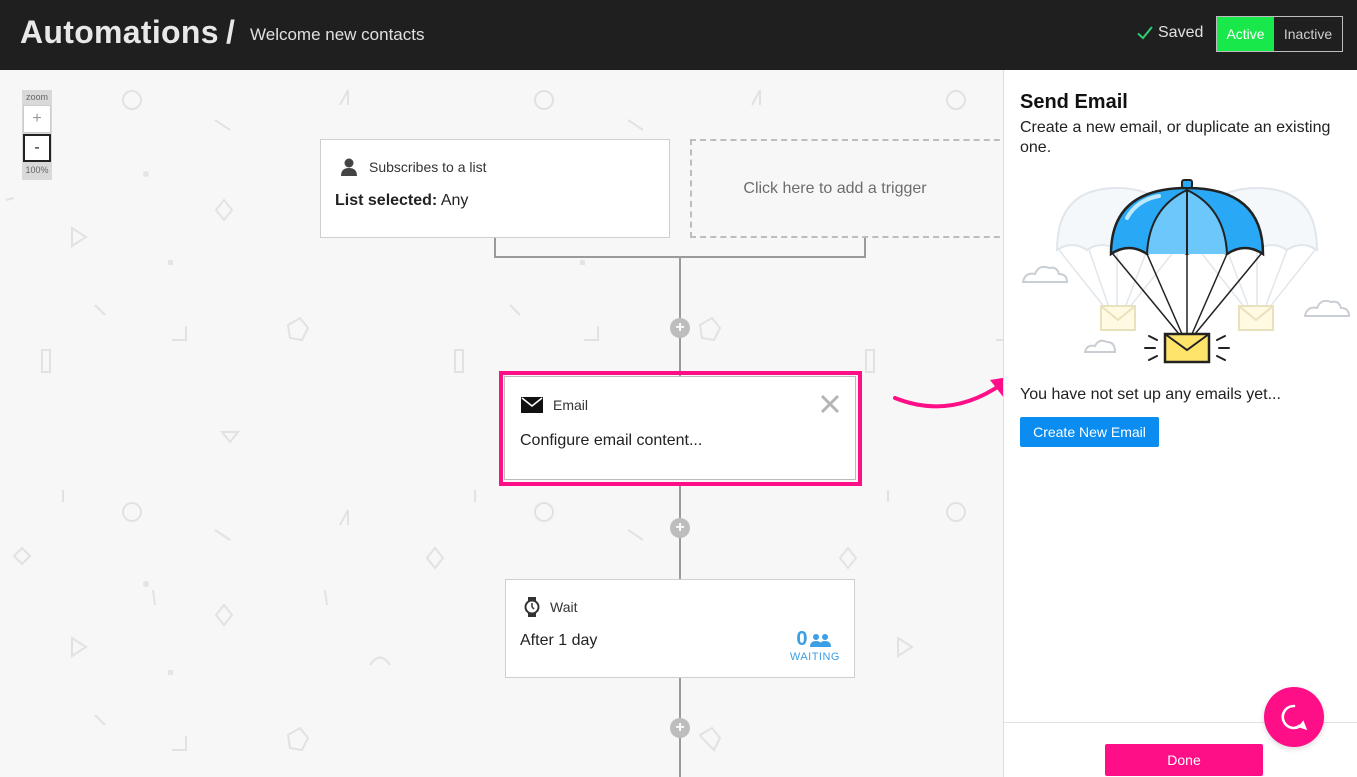  I want to click on trigger-title: Subscribes to a list, so click(428, 167).